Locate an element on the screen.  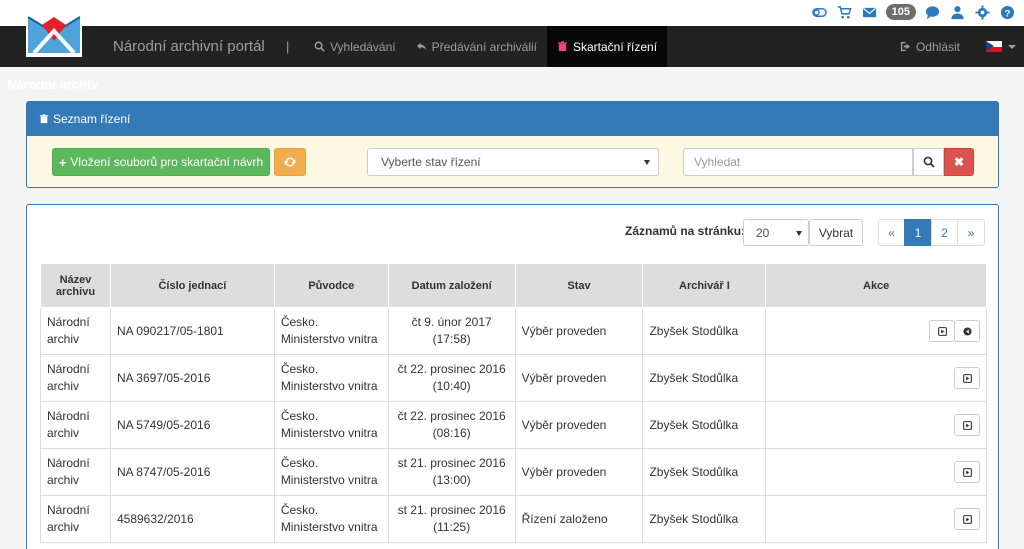
logo-text: Národní archiv is located at coordinates (53, 84).